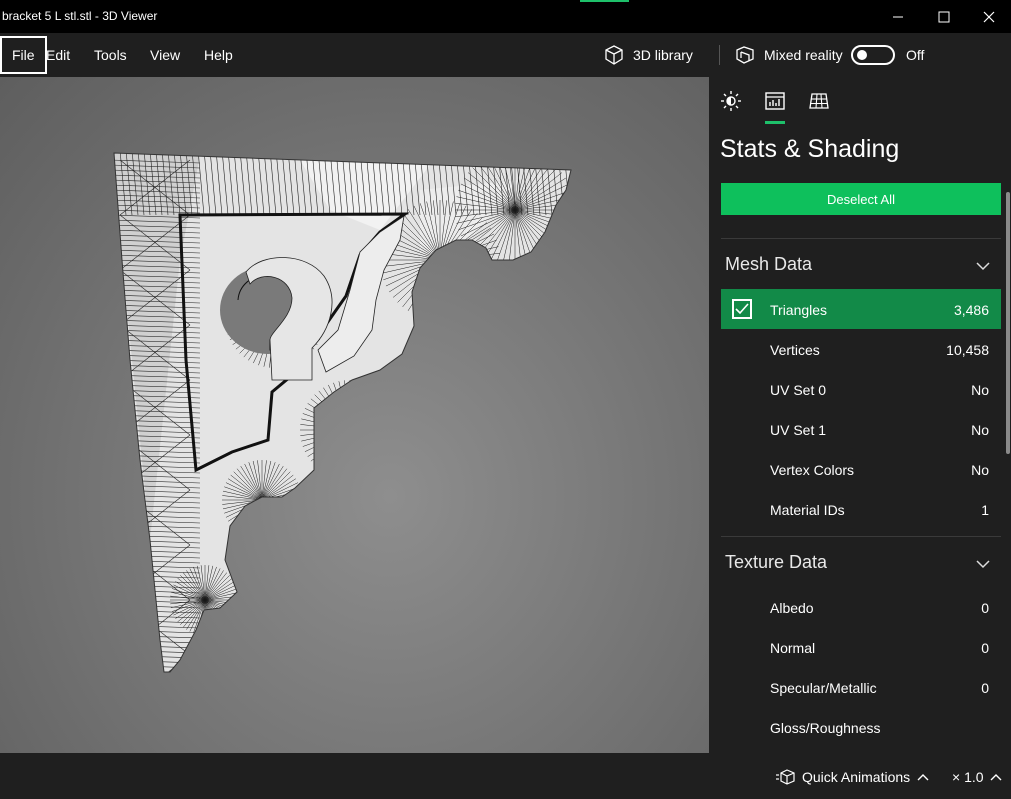  Describe the element at coordinates (110, 55) in the screenshot. I see `menu-tools: Tools` at that location.